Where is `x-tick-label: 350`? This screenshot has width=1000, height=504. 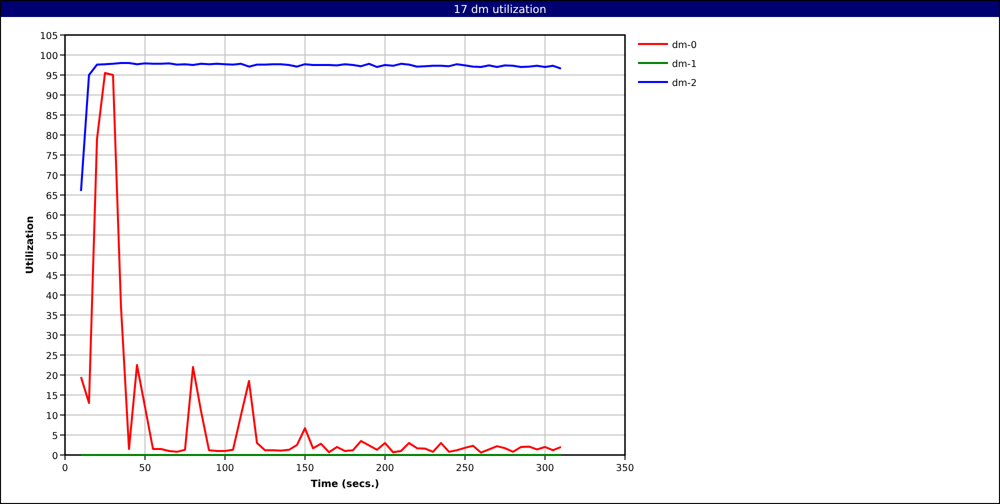 x-tick-label: 350 is located at coordinates (625, 468).